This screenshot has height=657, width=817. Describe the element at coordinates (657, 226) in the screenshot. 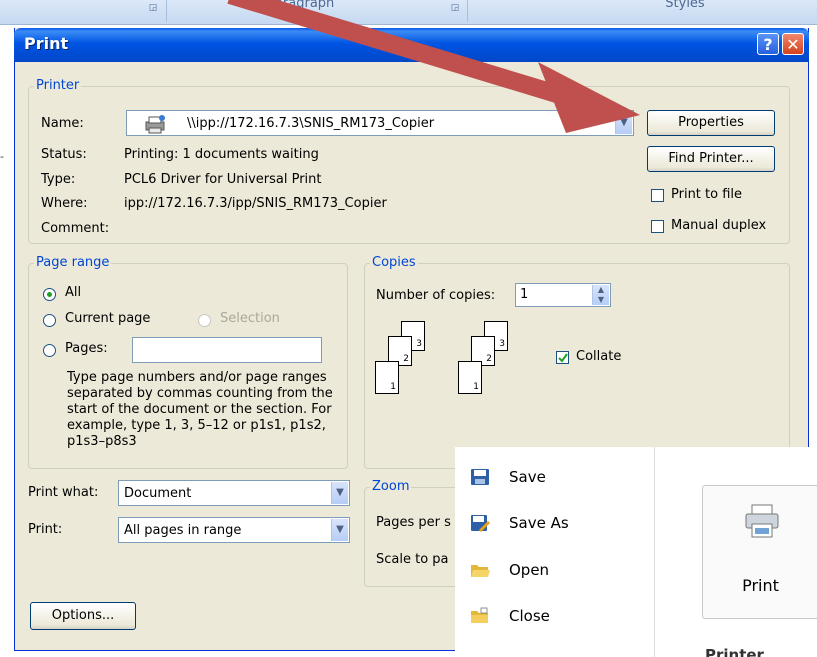

I see `manual-duplex-checkbox` at that location.